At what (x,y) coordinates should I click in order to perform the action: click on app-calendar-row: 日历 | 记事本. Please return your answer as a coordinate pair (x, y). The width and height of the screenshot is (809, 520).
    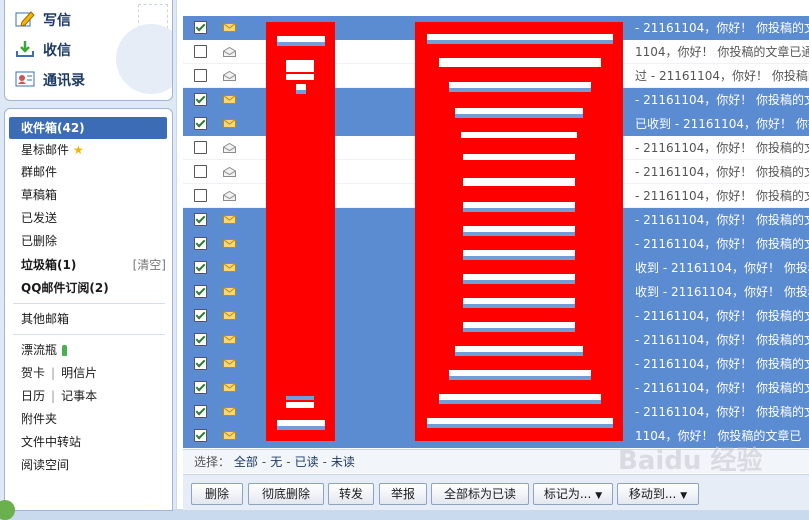
    Looking at the image, I should click on (88, 396).